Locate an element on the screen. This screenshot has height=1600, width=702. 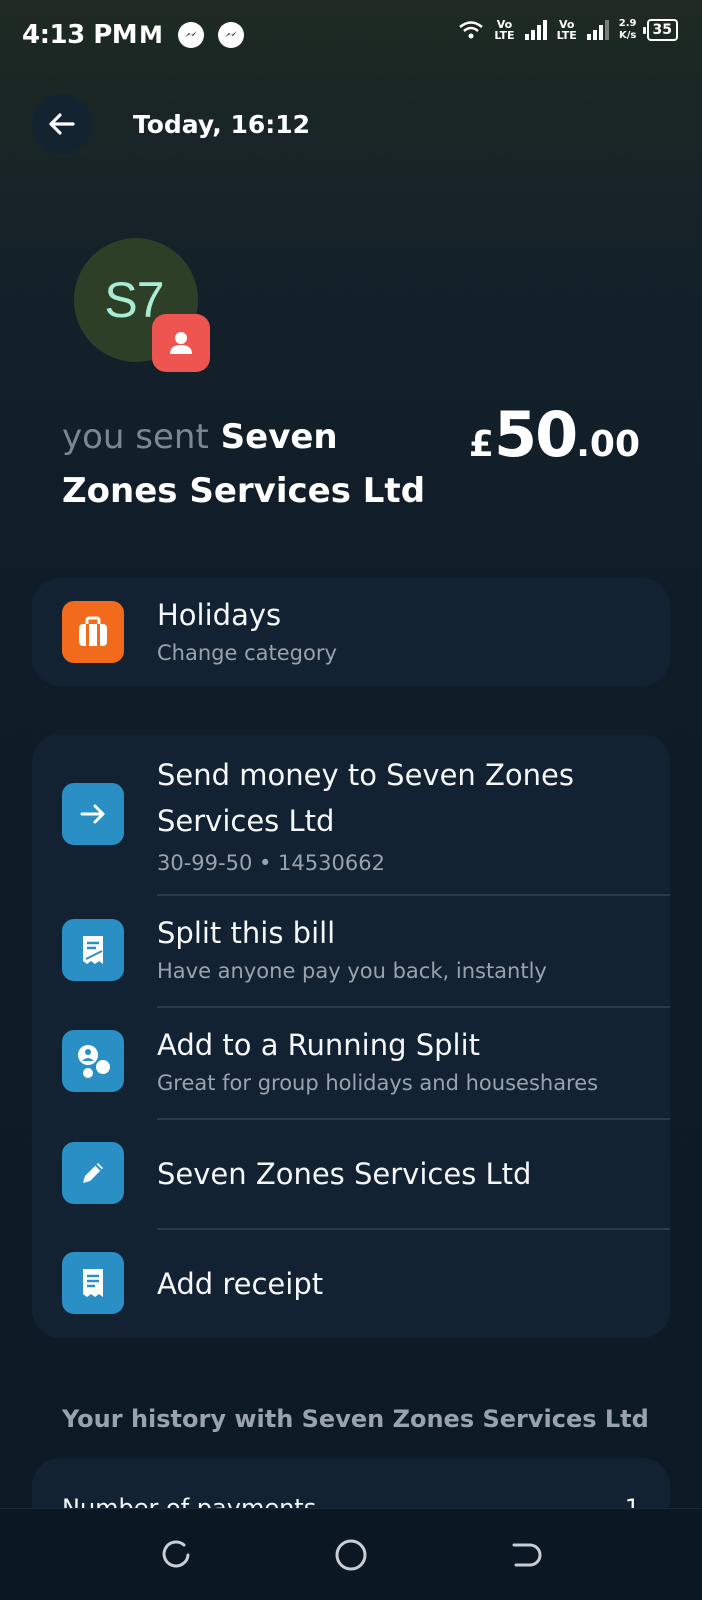
battery-icon: 35 is located at coordinates (660, 30).